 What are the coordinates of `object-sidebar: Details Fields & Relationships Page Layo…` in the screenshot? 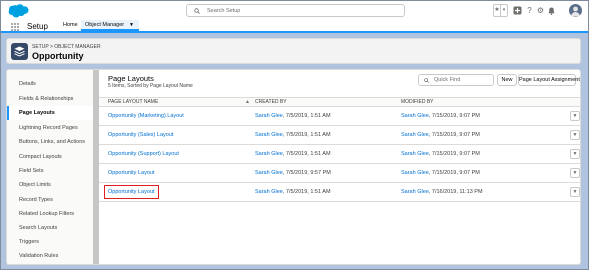 It's located at (51, 167).